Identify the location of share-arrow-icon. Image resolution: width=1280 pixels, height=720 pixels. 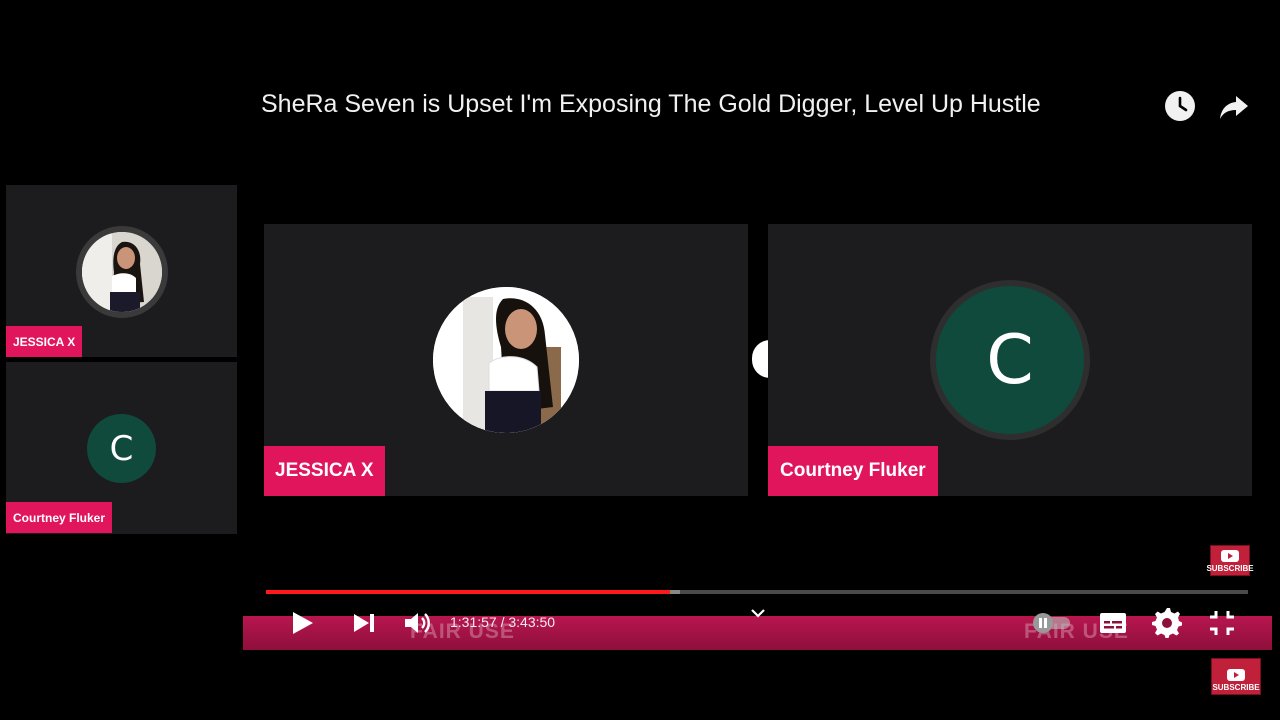
(1234, 106).